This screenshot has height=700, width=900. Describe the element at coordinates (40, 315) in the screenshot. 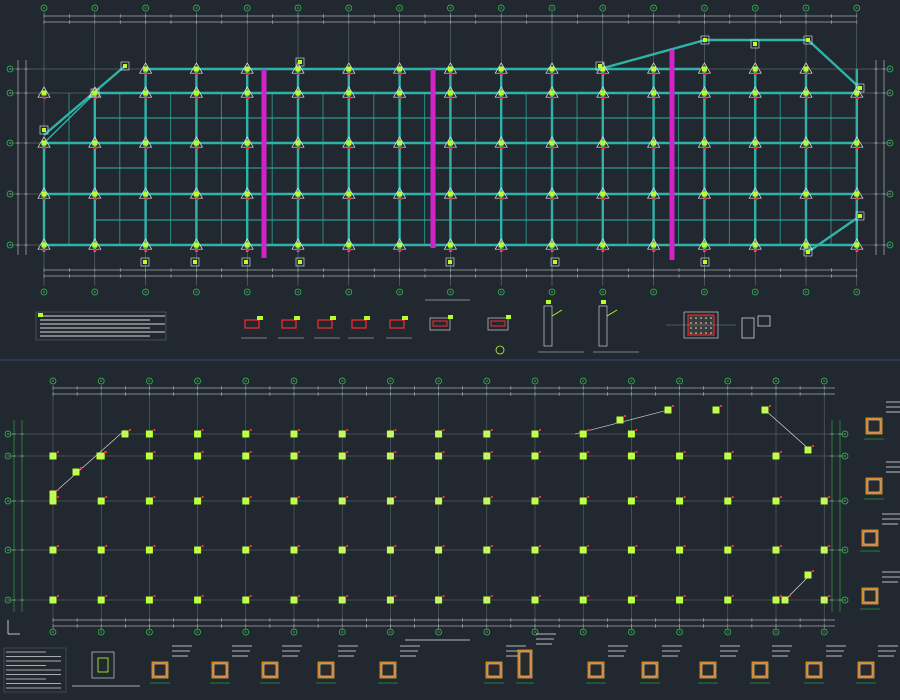

I see `note-marker` at that location.